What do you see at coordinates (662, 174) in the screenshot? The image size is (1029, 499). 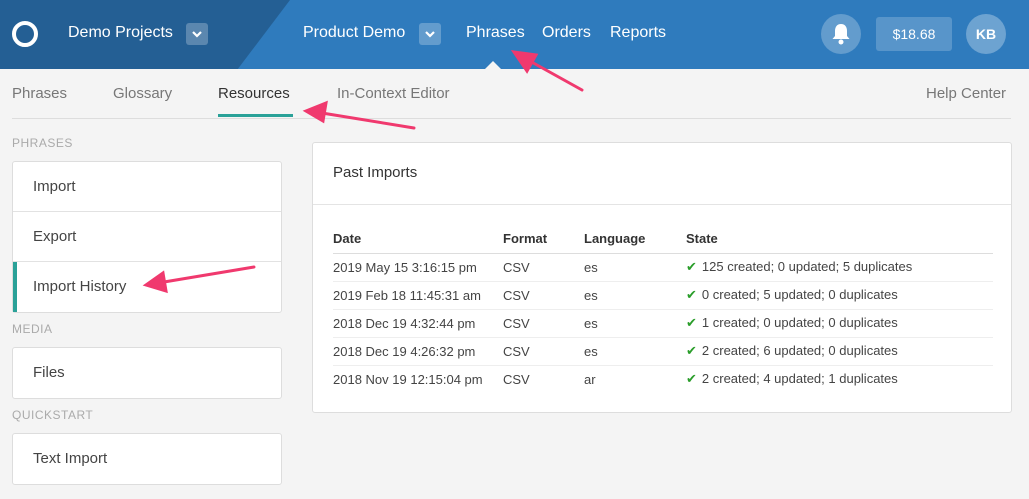 I see `panel-title: Past Imports` at bounding box center [662, 174].